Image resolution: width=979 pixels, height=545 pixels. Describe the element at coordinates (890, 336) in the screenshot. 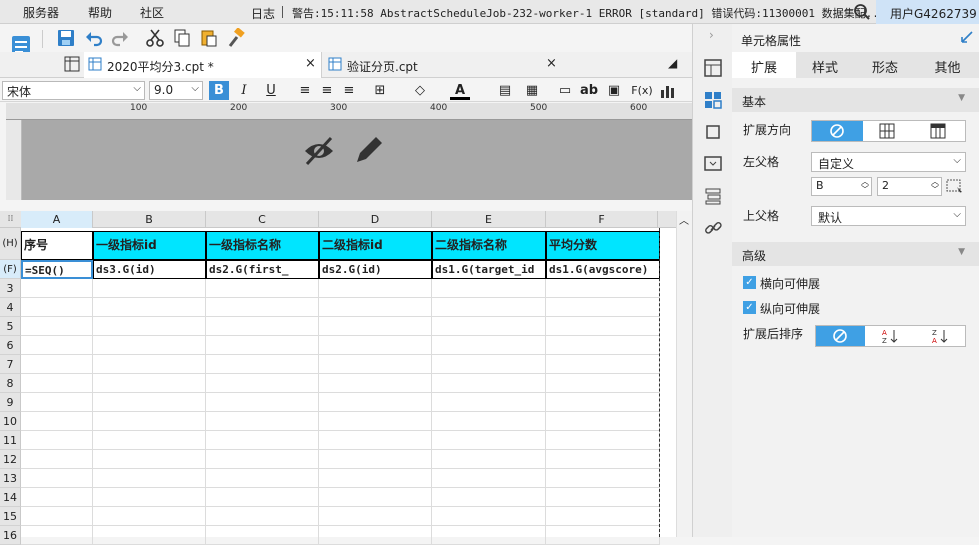

I see `sort-ascending-icon: AZ` at that location.